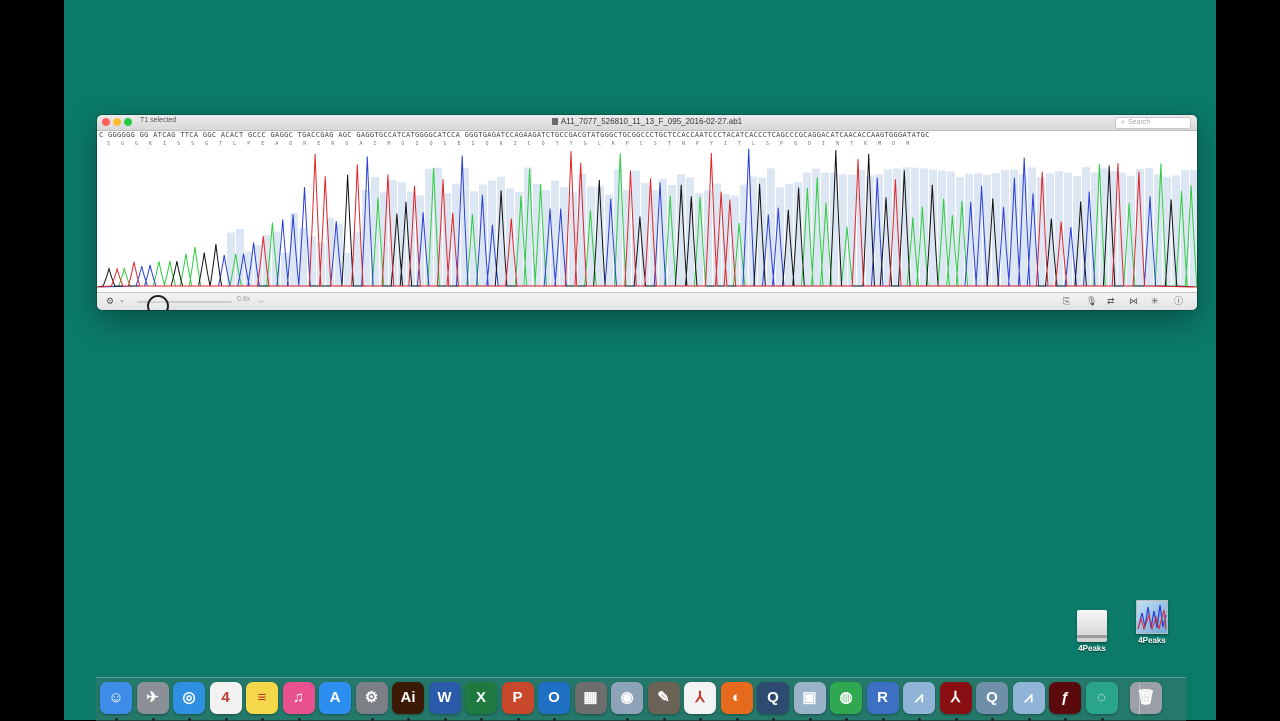 The image size is (1280, 721). I want to click on dock-icon-4peaks-2: ⩘, so click(1028, 698).